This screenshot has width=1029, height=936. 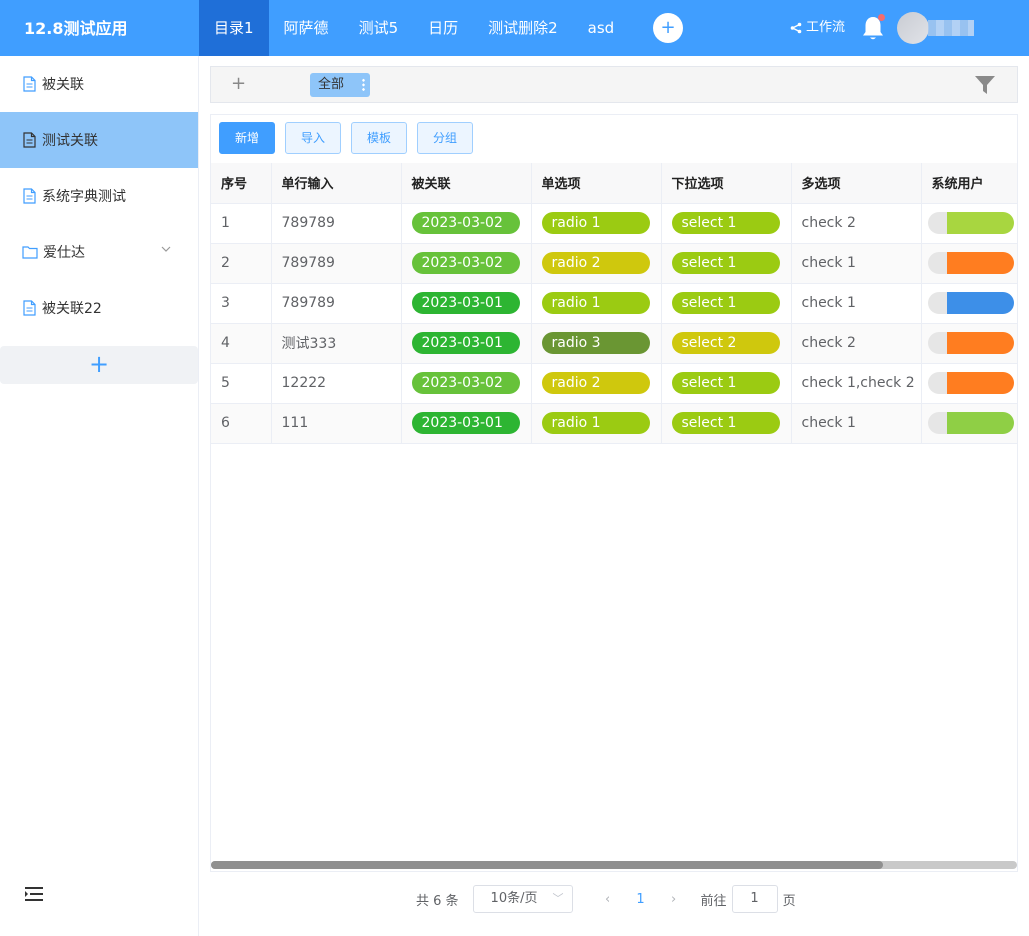 What do you see at coordinates (166, 249) in the screenshot?
I see `chevron-down-icon` at bounding box center [166, 249].